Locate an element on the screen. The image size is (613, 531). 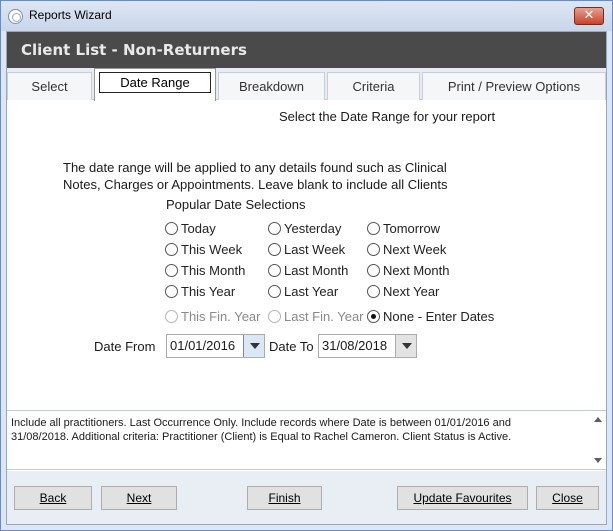
radio-today-label: Today is located at coordinates (198, 228).